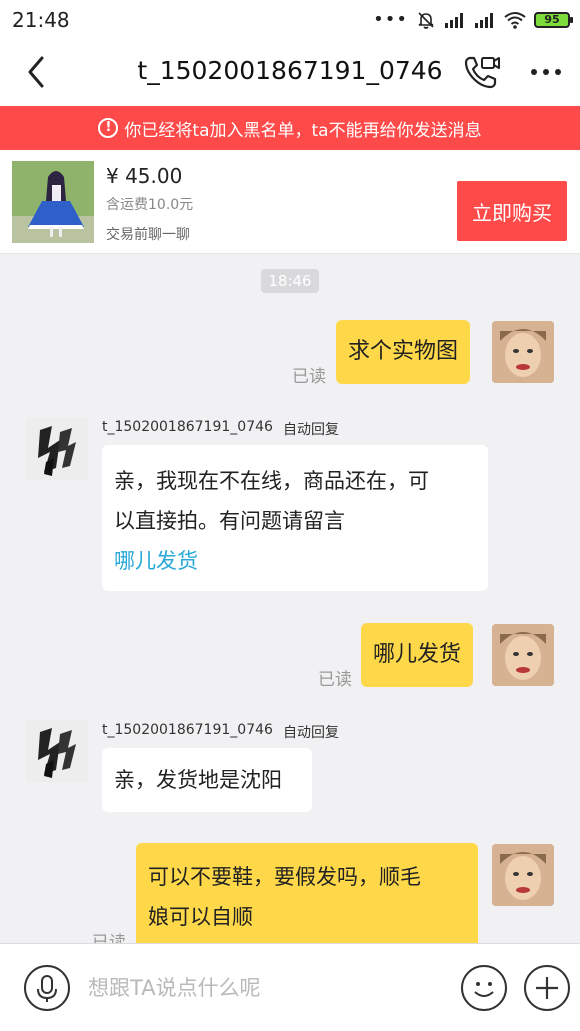  I want to click on more-dots-icon, so click(546, 72).